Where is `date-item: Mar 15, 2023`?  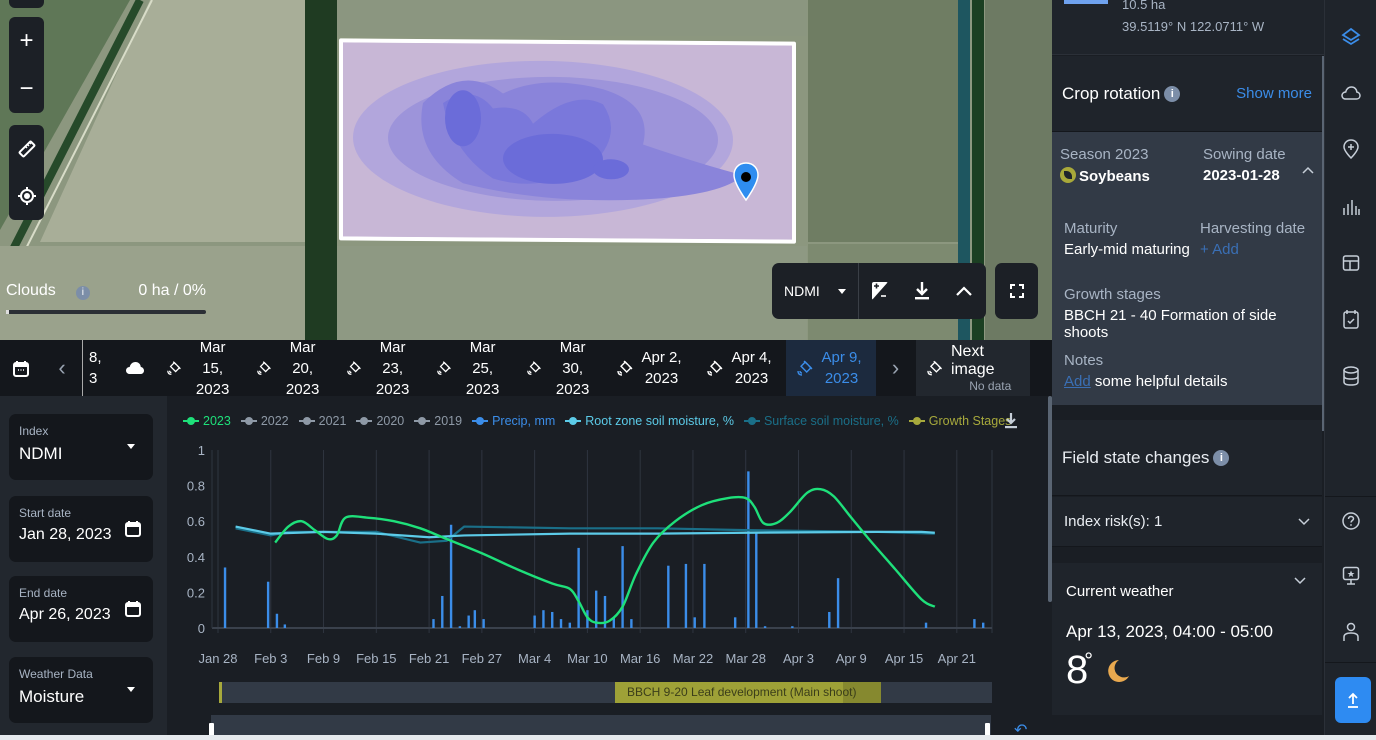
date-item: Mar 15, 2023 is located at coordinates (201, 368).